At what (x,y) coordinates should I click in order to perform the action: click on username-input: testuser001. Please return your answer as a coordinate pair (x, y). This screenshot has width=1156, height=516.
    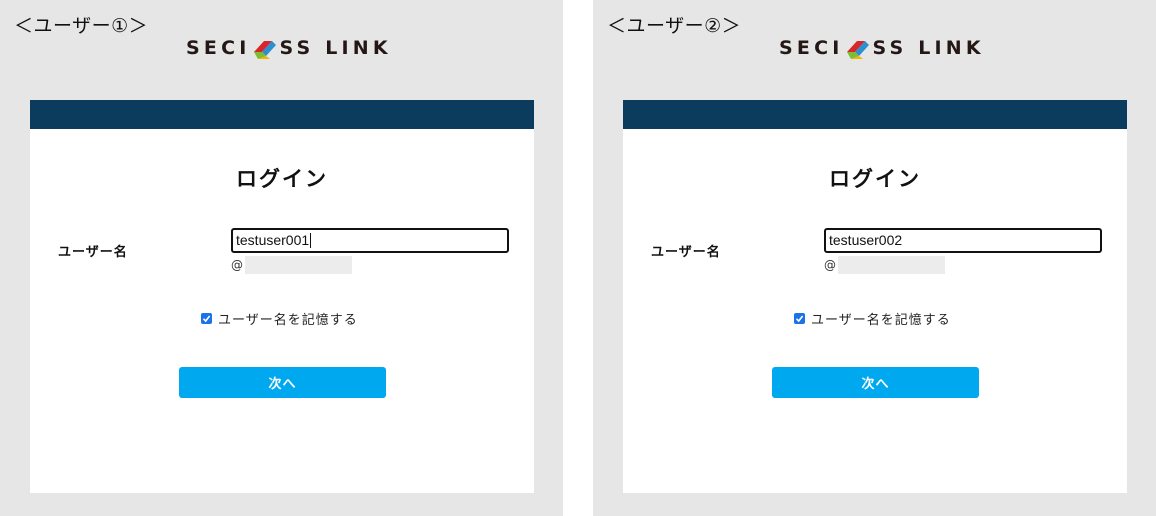
    Looking at the image, I should click on (370, 240).